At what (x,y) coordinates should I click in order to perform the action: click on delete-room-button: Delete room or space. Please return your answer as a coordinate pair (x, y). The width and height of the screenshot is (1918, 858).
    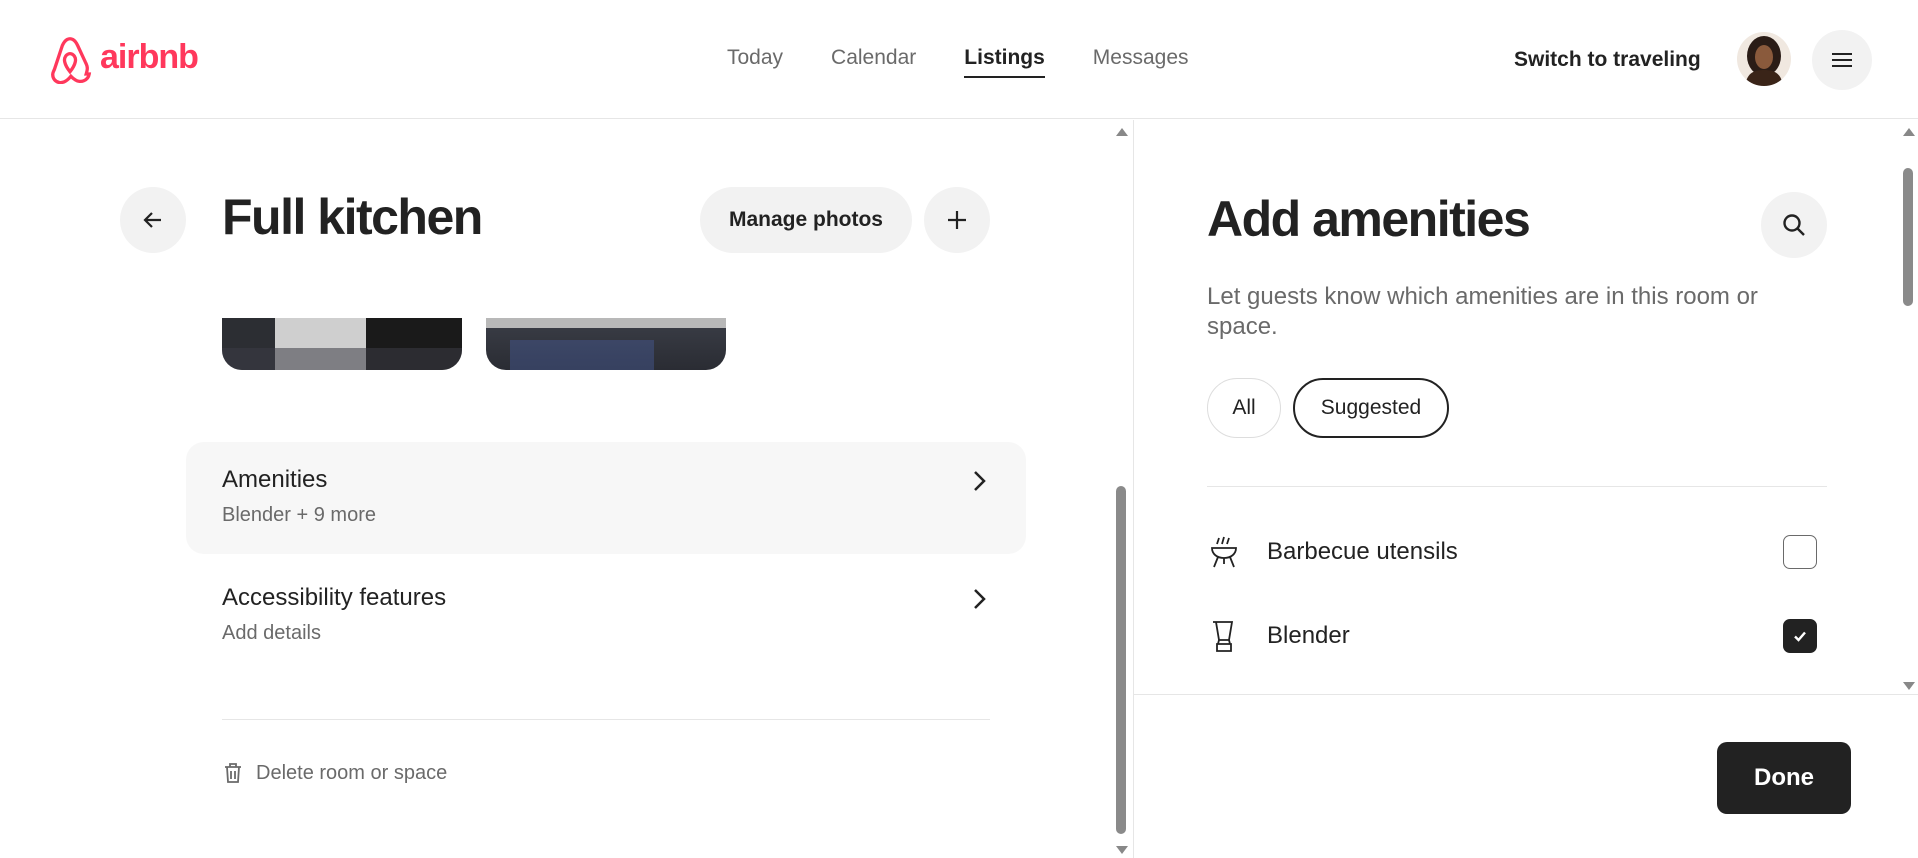
    Looking at the image, I should click on (334, 773).